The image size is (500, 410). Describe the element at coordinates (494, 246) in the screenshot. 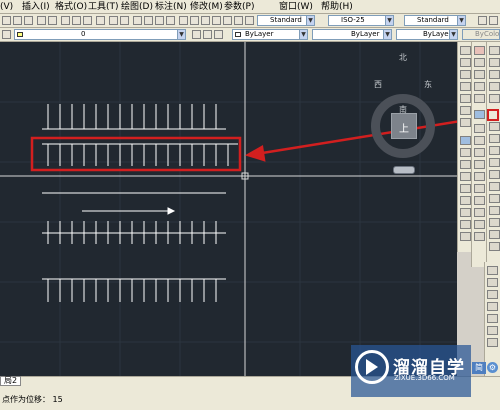

I see `inspect-icon` at that location.